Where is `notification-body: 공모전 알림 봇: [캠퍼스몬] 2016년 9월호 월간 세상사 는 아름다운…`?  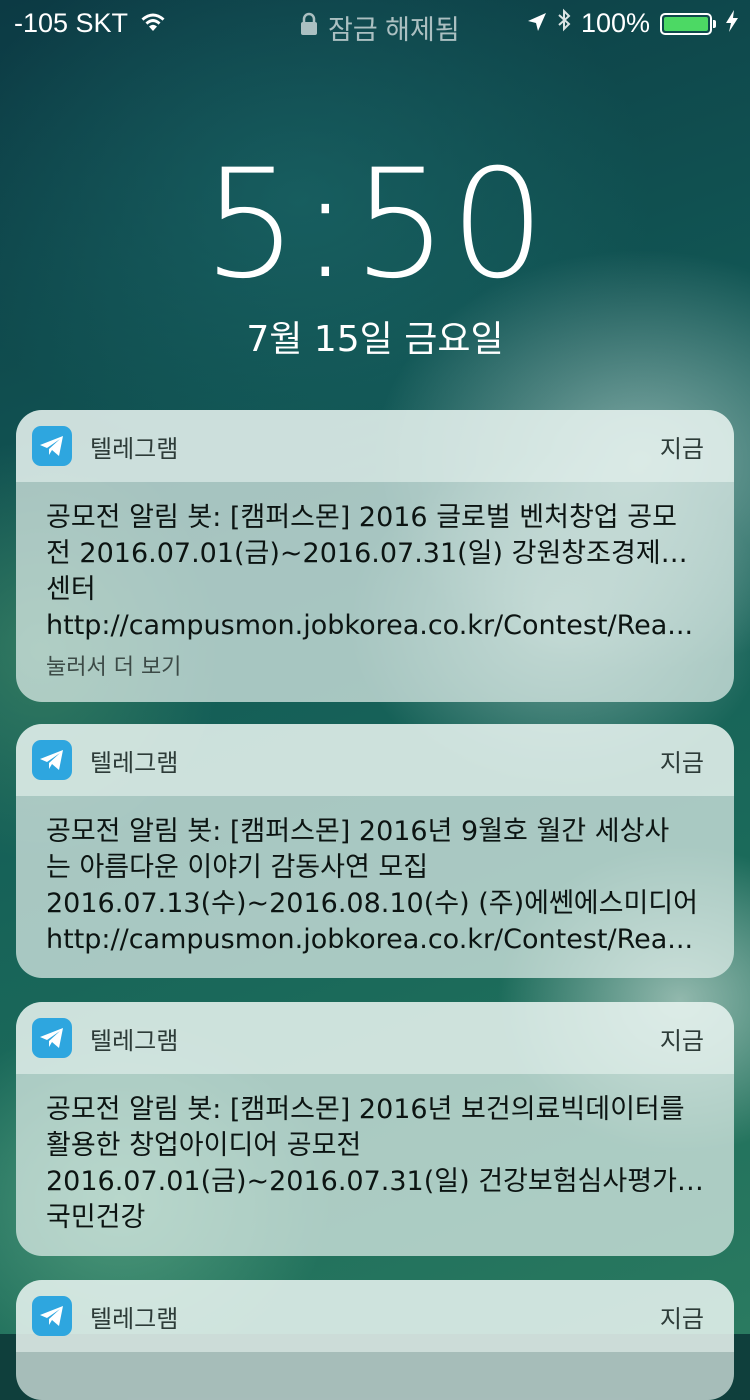 notification-body: 공모전 알림 봇: [캠퍼스몬] 2016년 9월호 월간 세상사 는 아름다운… is located at coordinates (375, 887).